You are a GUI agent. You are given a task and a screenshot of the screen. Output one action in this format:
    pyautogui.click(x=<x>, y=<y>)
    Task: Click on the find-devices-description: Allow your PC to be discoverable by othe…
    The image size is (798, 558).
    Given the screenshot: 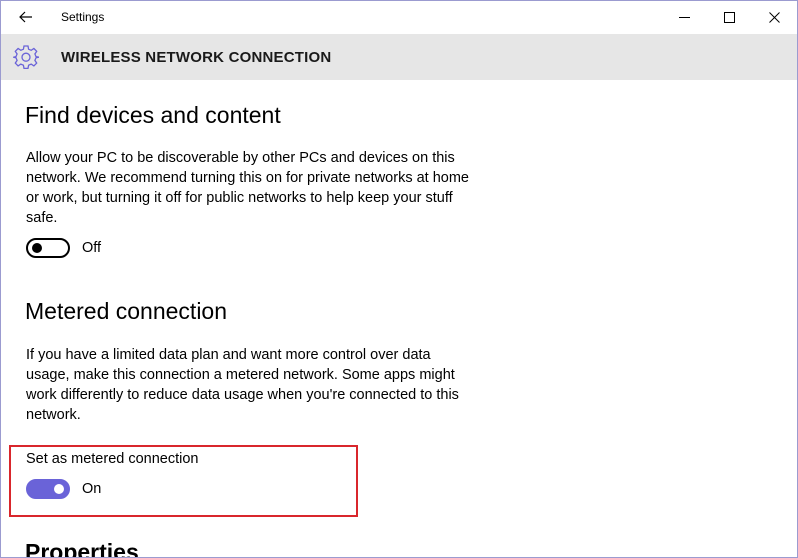 What is the action you would take?
    pyautogui.click(x=247, y=188)
    